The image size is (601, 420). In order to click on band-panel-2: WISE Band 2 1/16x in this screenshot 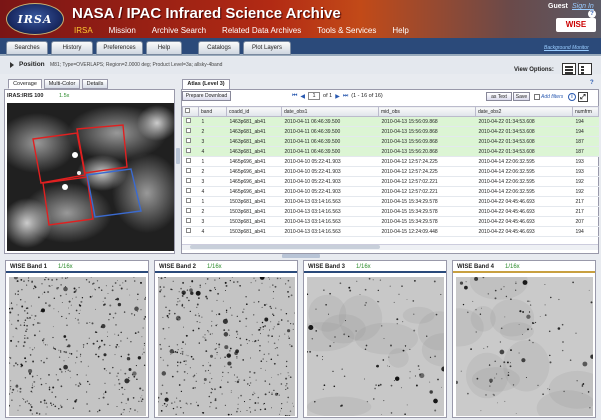, I will do `click(226, 339)`.